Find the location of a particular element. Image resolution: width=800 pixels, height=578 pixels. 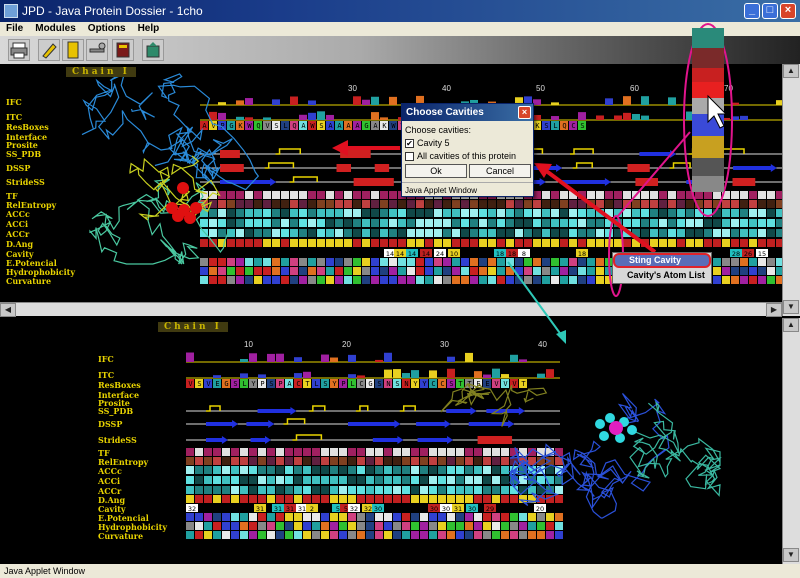

all-cavities-option-row: All cavities of this protein is located at coordinates (467, 156).